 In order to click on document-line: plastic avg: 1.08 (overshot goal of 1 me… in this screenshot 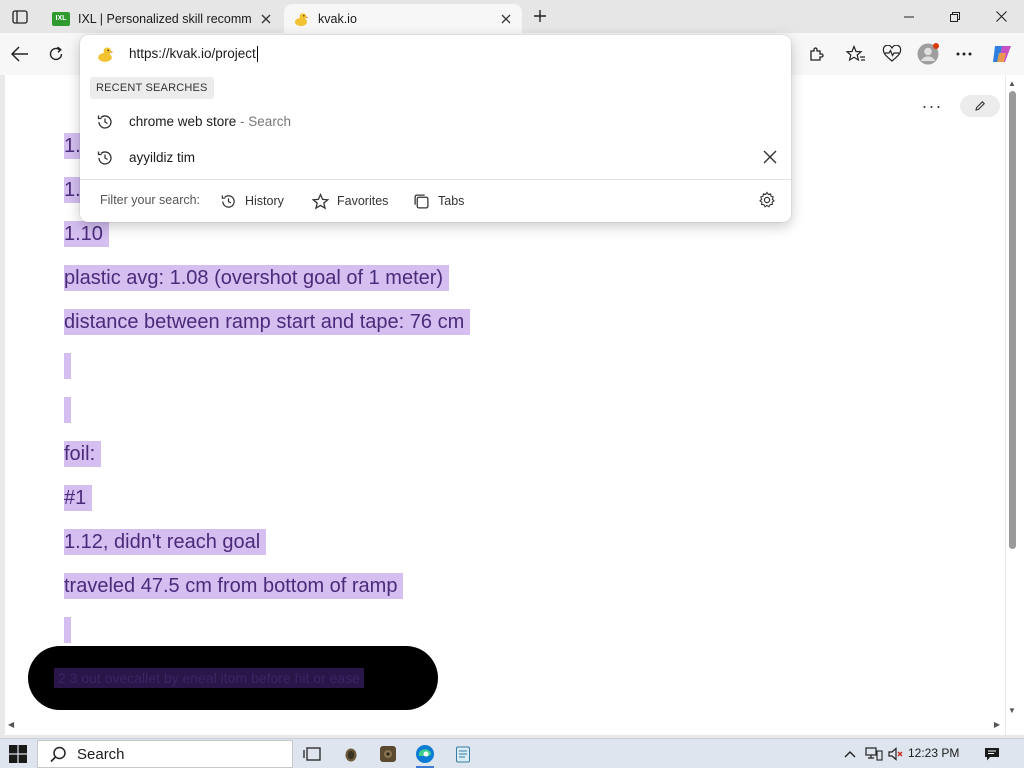, I will do `click(257, 278)`.